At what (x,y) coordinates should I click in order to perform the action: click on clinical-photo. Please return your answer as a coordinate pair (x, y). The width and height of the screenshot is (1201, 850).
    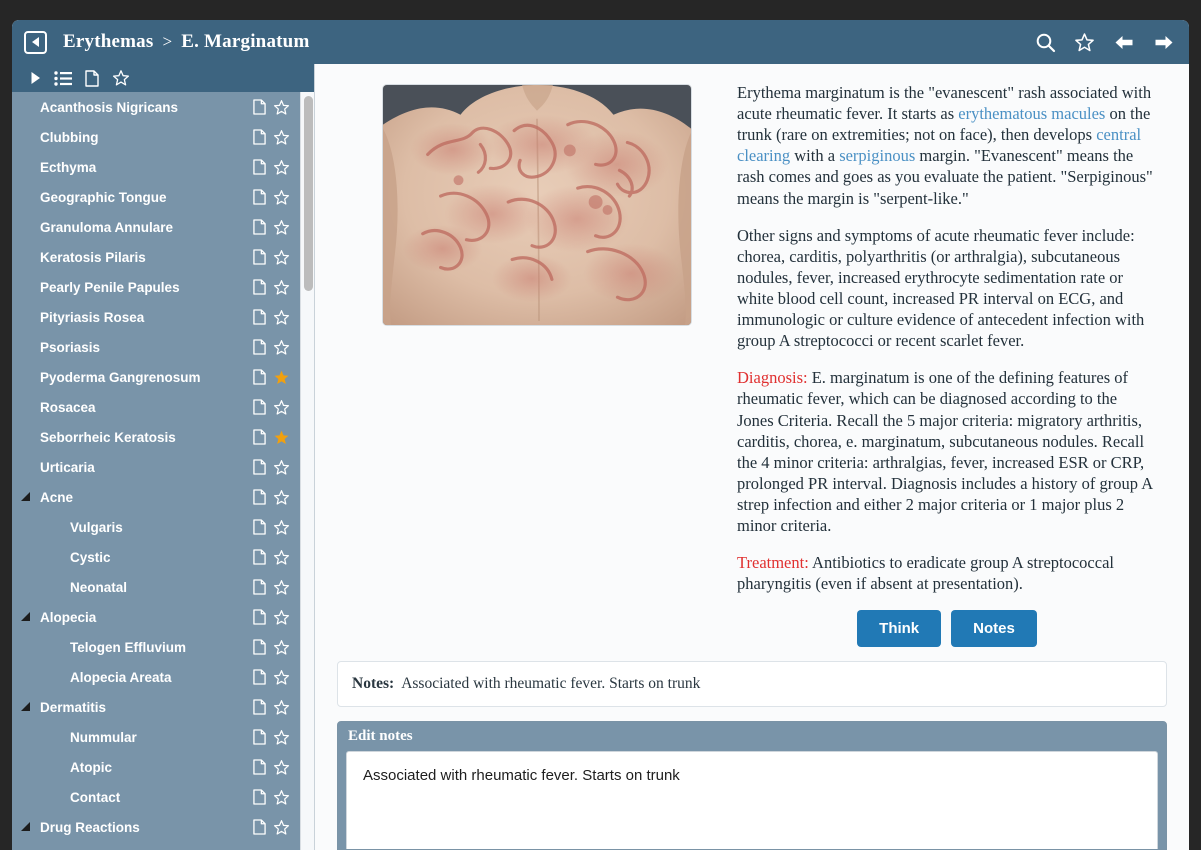
    Looking at the image, I should click on (537, 205).